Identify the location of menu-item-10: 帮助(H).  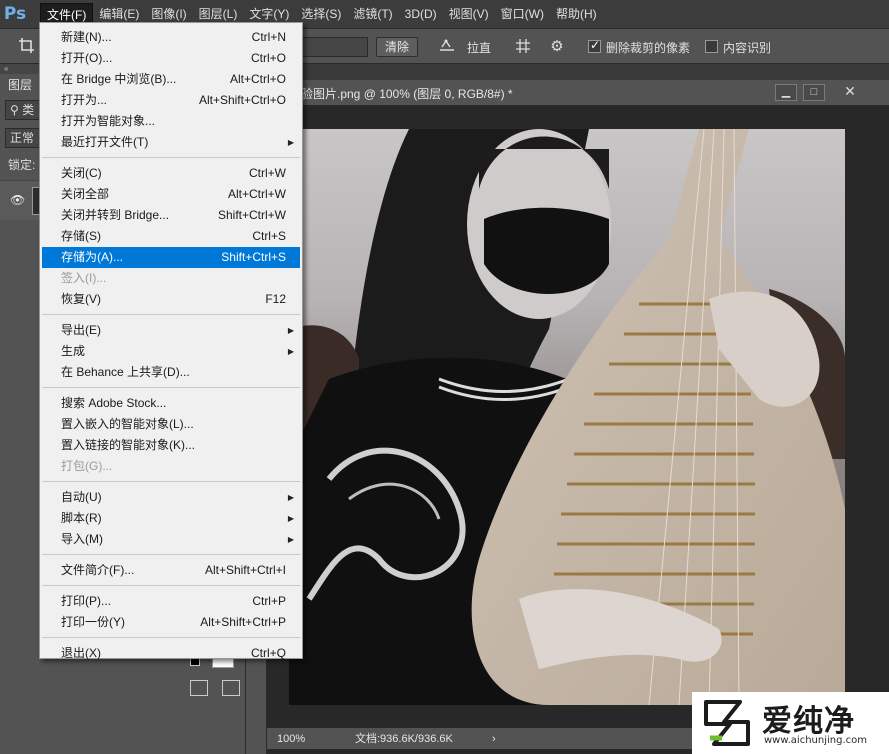
(576, 14).